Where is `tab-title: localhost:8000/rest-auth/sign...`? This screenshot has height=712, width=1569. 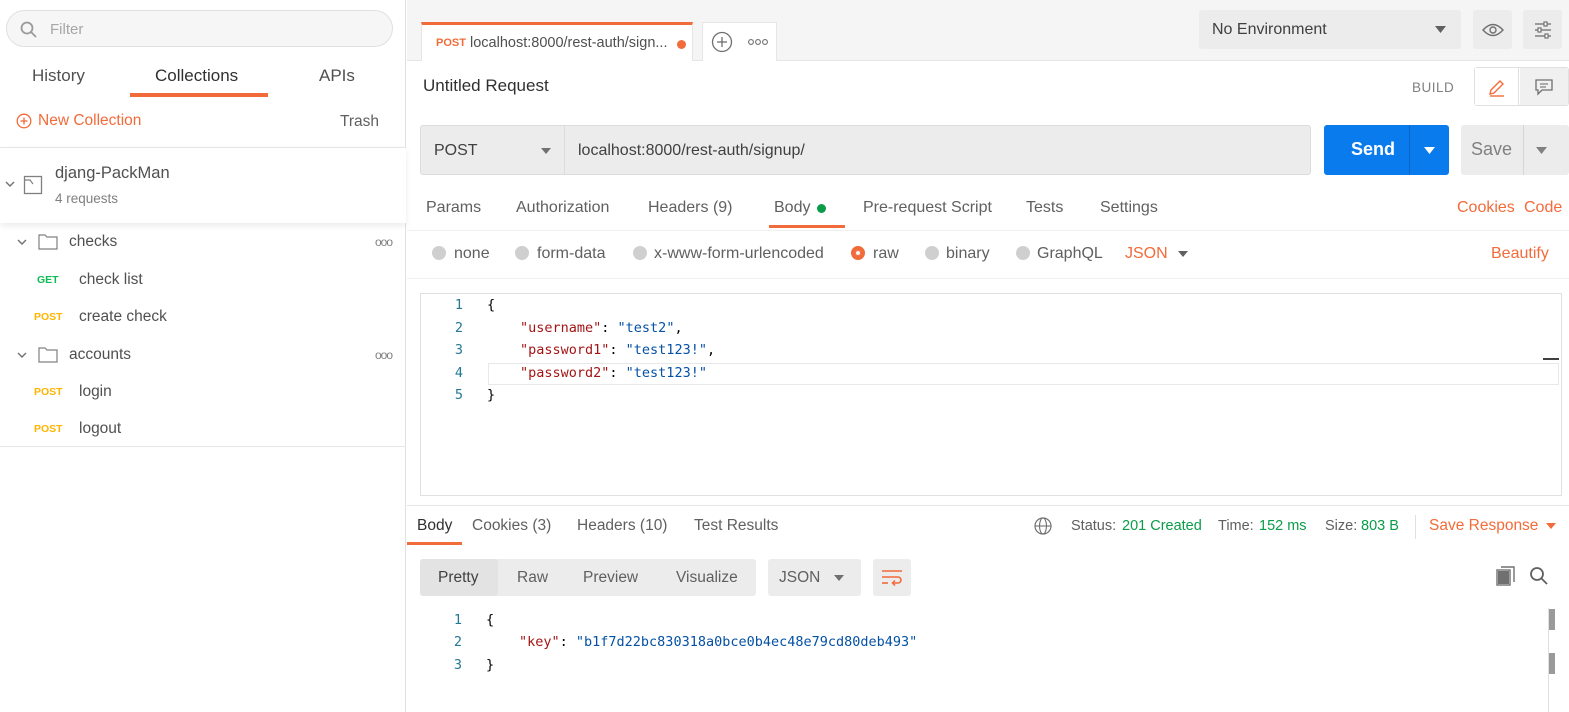
tab-title: localhost:8000/rest-auth/sign... is located at coordinates (569, 43).